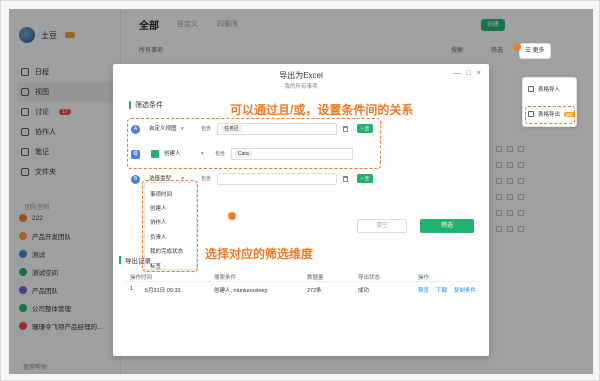  What do you see at coordinates (465, 290) in the screenshot?
I see `copy-condition-link: 复制条件` at bounding box center [465, 290].